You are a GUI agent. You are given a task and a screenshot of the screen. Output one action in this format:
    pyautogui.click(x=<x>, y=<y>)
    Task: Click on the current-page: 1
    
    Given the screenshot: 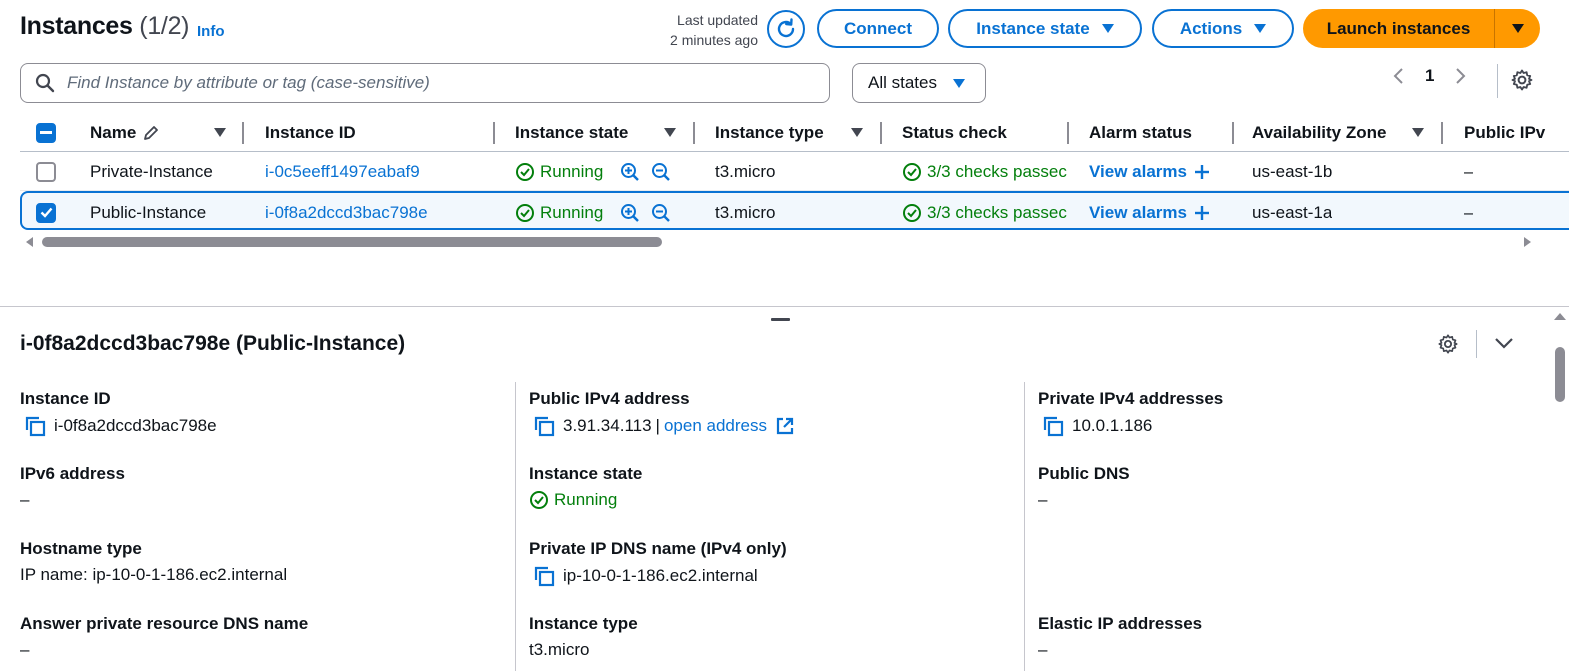 What is the action you would take?
    pyautogui.click(x=1429, y=76)
    